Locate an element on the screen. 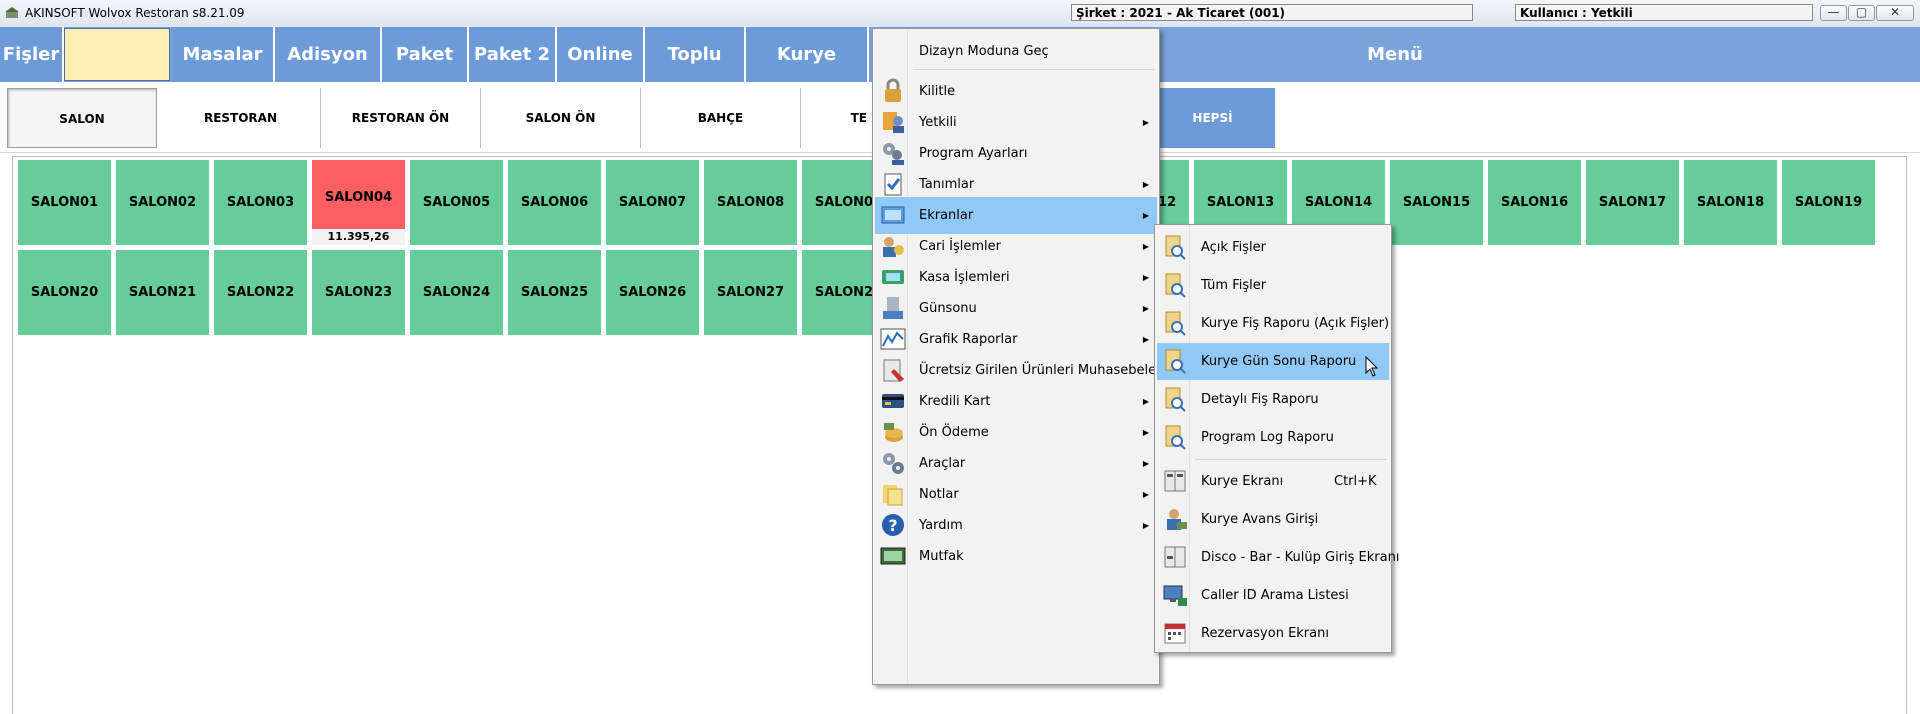 This screenshot has width=1920, height=714. submenu-item-a-k-fi-ler: Açık Fişler is located at coordinates (1273, 247).